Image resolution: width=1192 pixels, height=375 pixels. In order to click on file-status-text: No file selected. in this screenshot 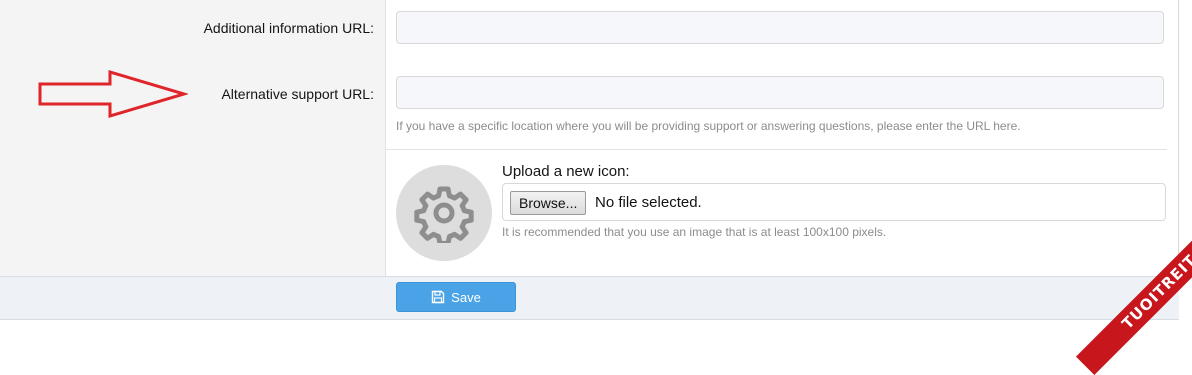, I will do `click(648, 202)`.